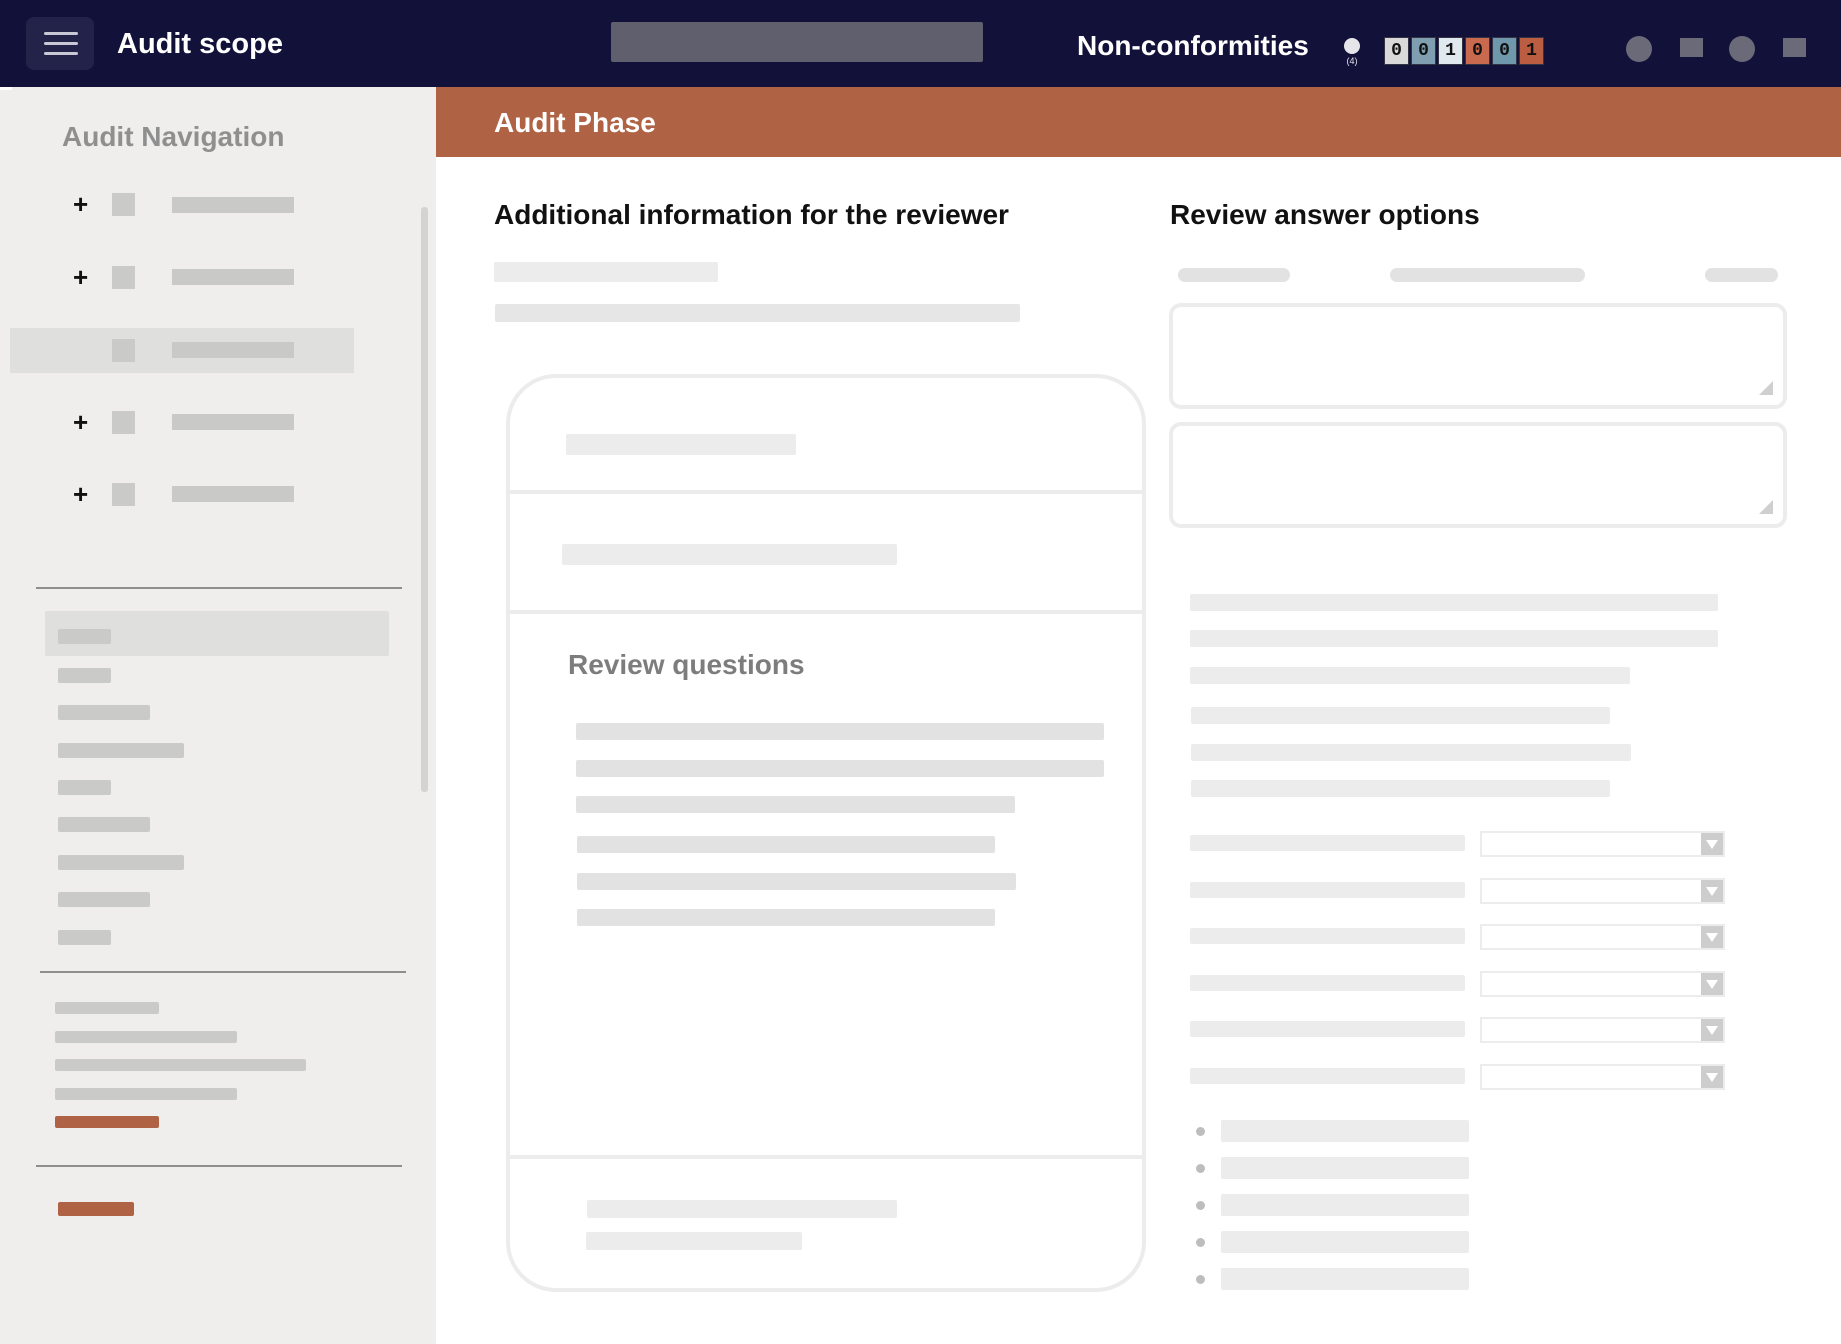 The height and width of the screenshot is (1344, 1841). What do you see at coordinates (1325, 214) in the screenshot?
I see `right-section-title: Review answer options` at bounding box center [1325, 214].